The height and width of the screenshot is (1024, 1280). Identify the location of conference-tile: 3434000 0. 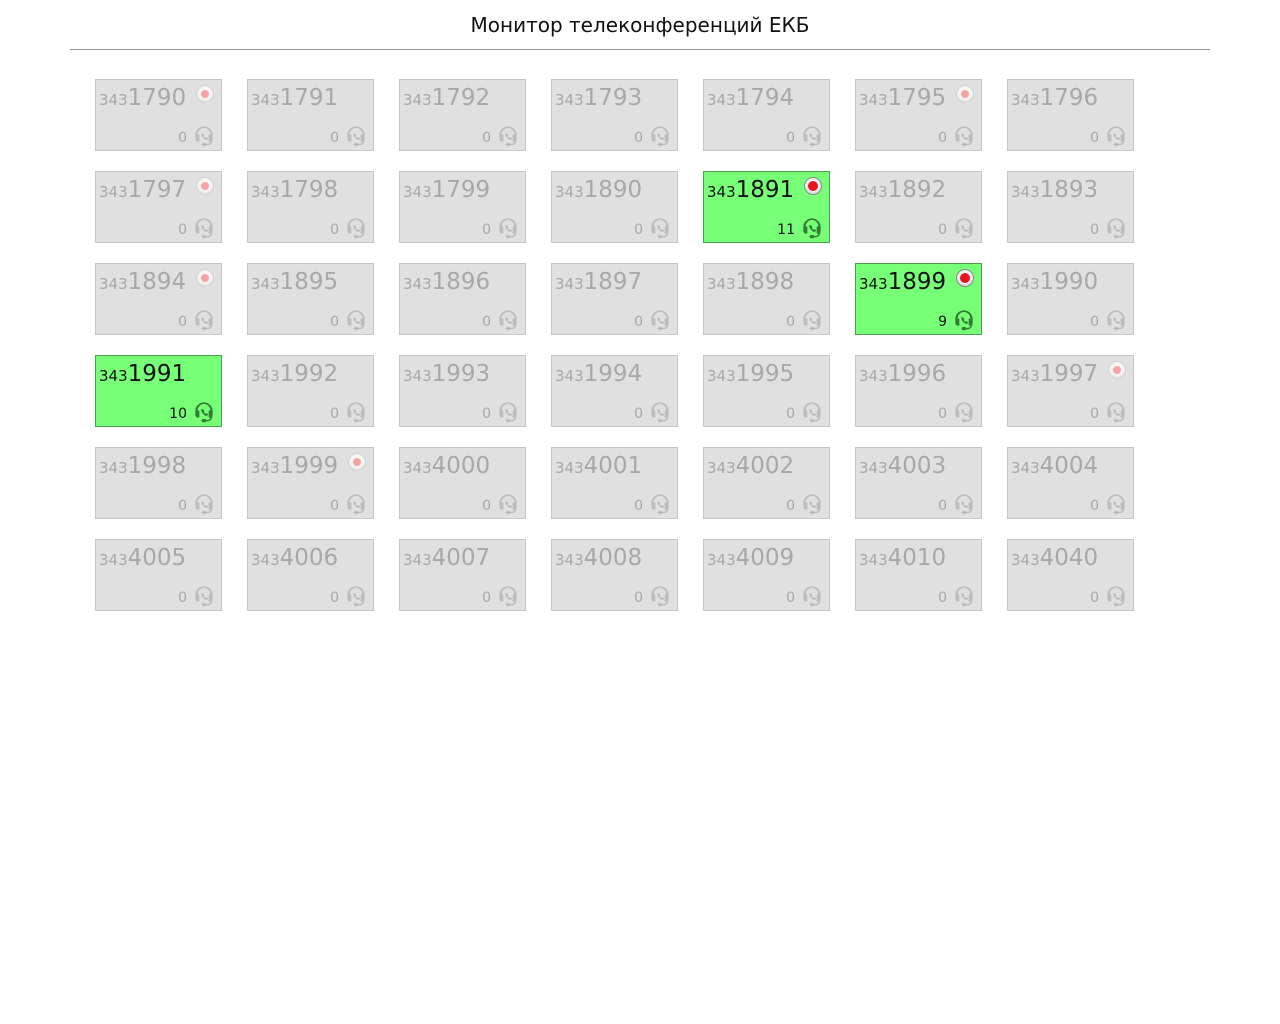
(462, 483).